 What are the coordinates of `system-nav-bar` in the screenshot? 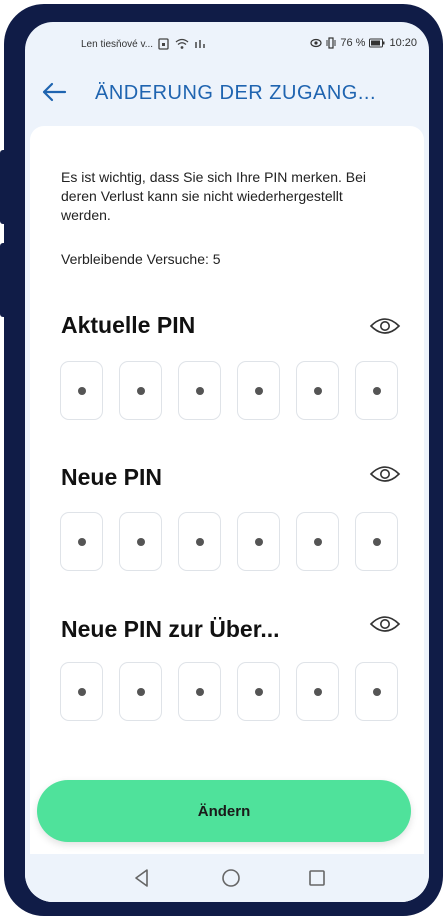 It's located at (227, 878).